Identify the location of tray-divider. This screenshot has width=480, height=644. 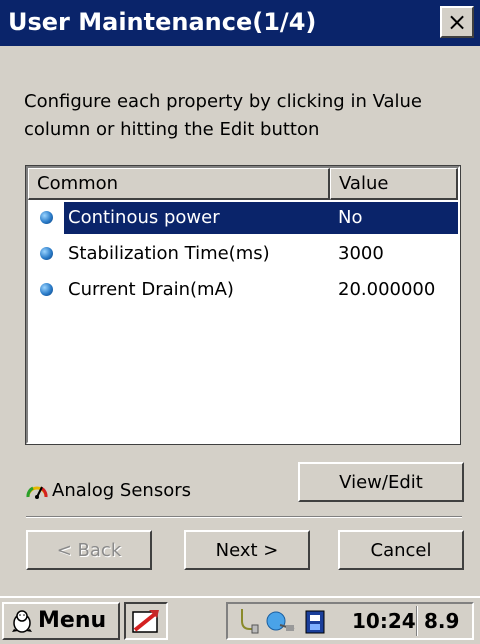
(417, 621).